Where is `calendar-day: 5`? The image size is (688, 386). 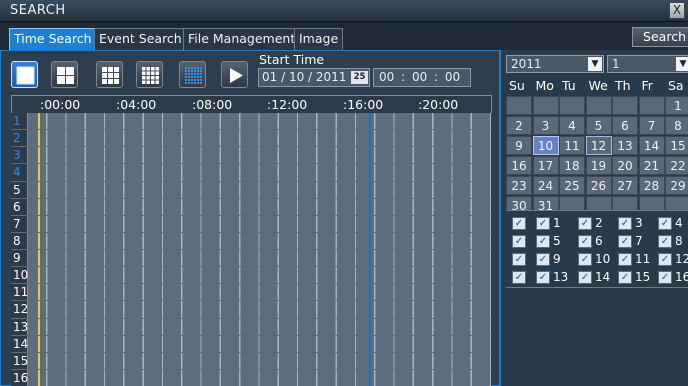 calendar-day: 5 is located at coordinates (598, 125).